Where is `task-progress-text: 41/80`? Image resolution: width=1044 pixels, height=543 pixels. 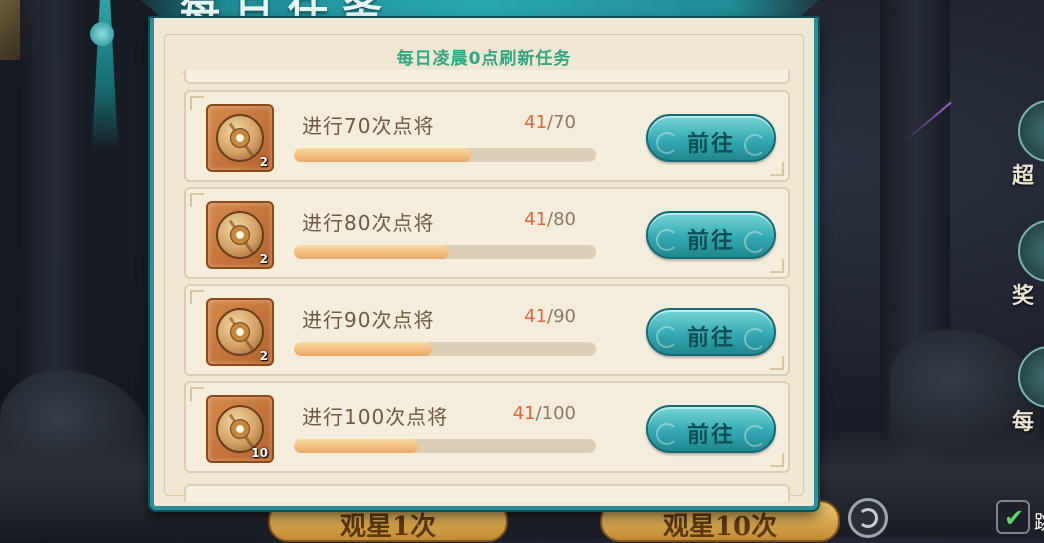 task-progress-text: 41/80 is located at coordinates (550, 219).